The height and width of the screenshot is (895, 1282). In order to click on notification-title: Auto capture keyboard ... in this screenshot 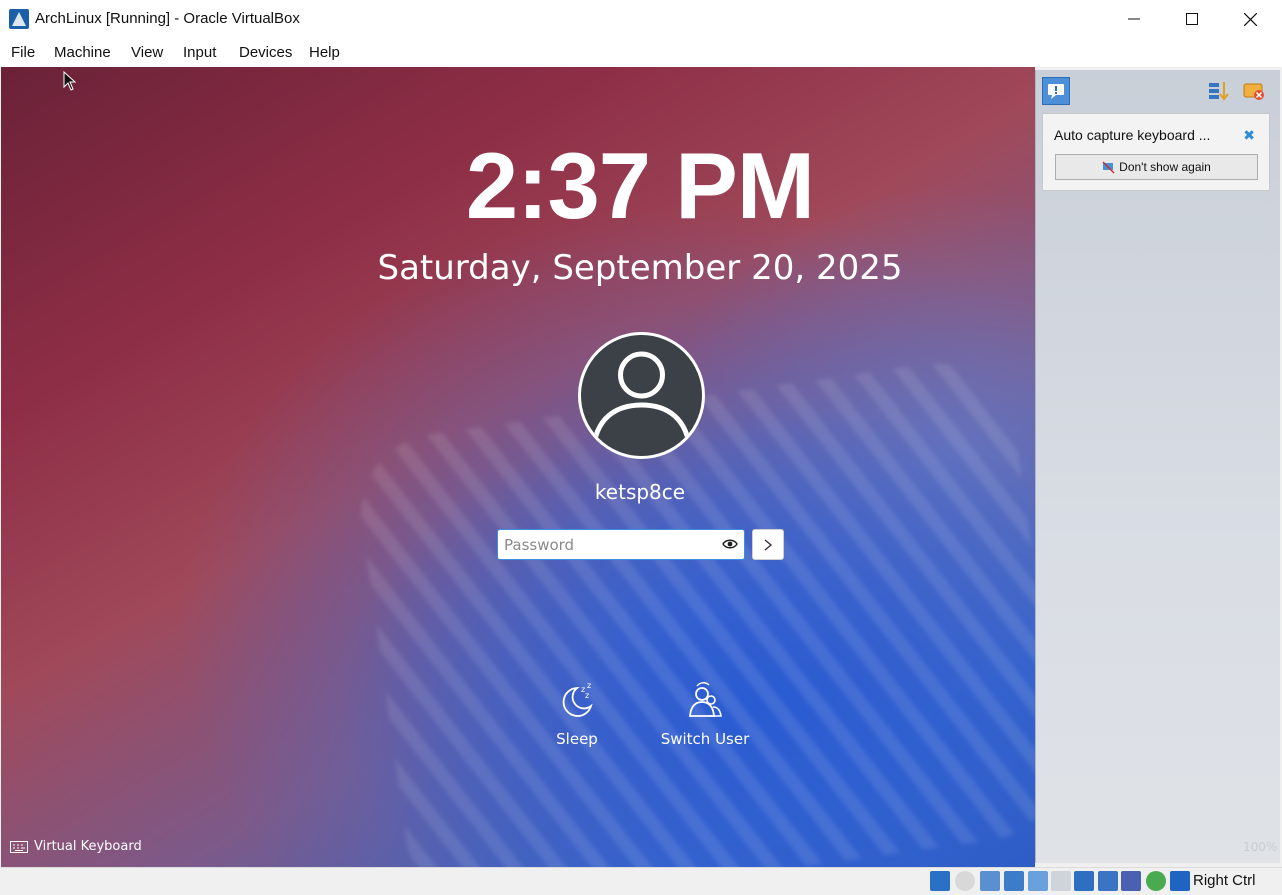, I will do `click(1132, 135)`.